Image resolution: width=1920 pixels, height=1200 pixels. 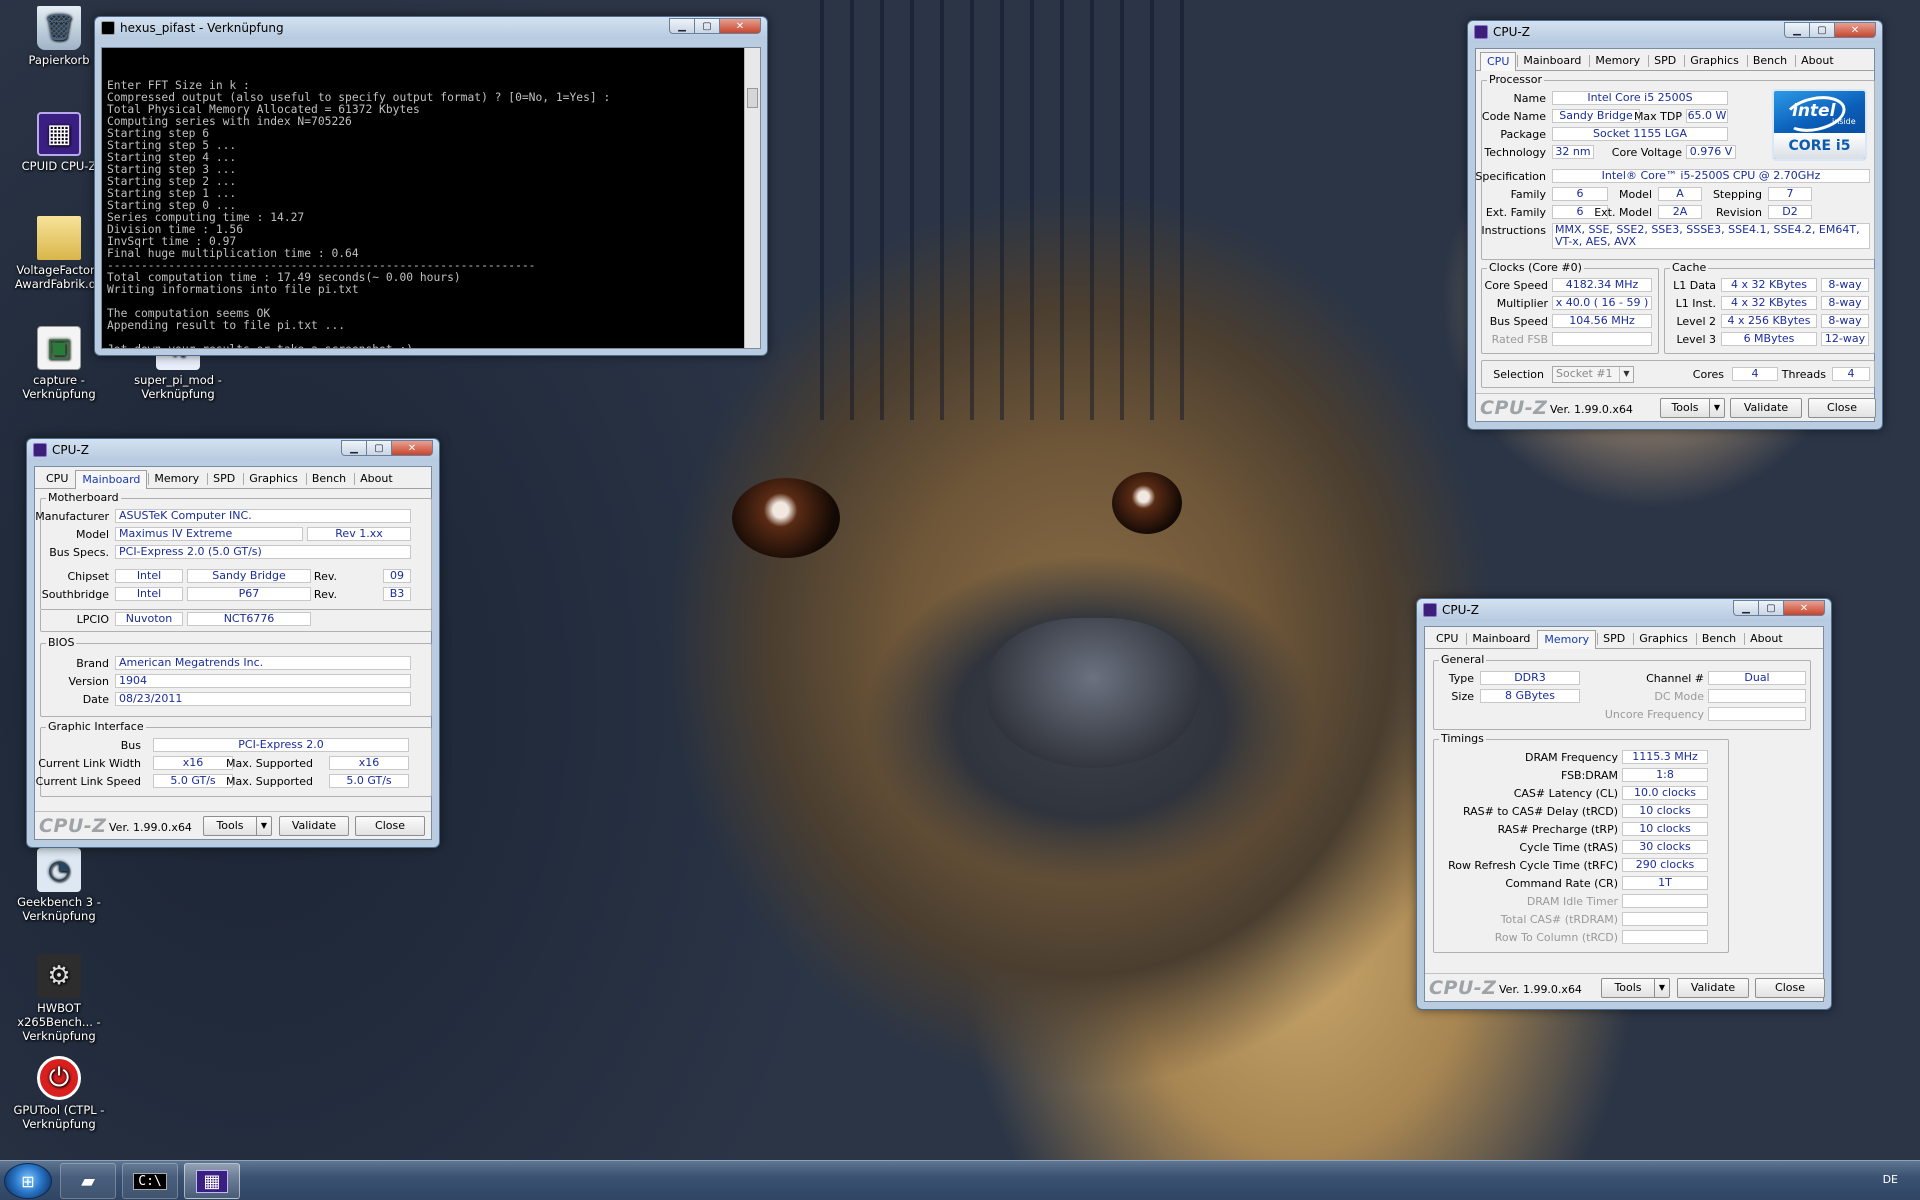 I want to click on gi-linkwidth: x16, so click(x=193, y=763).